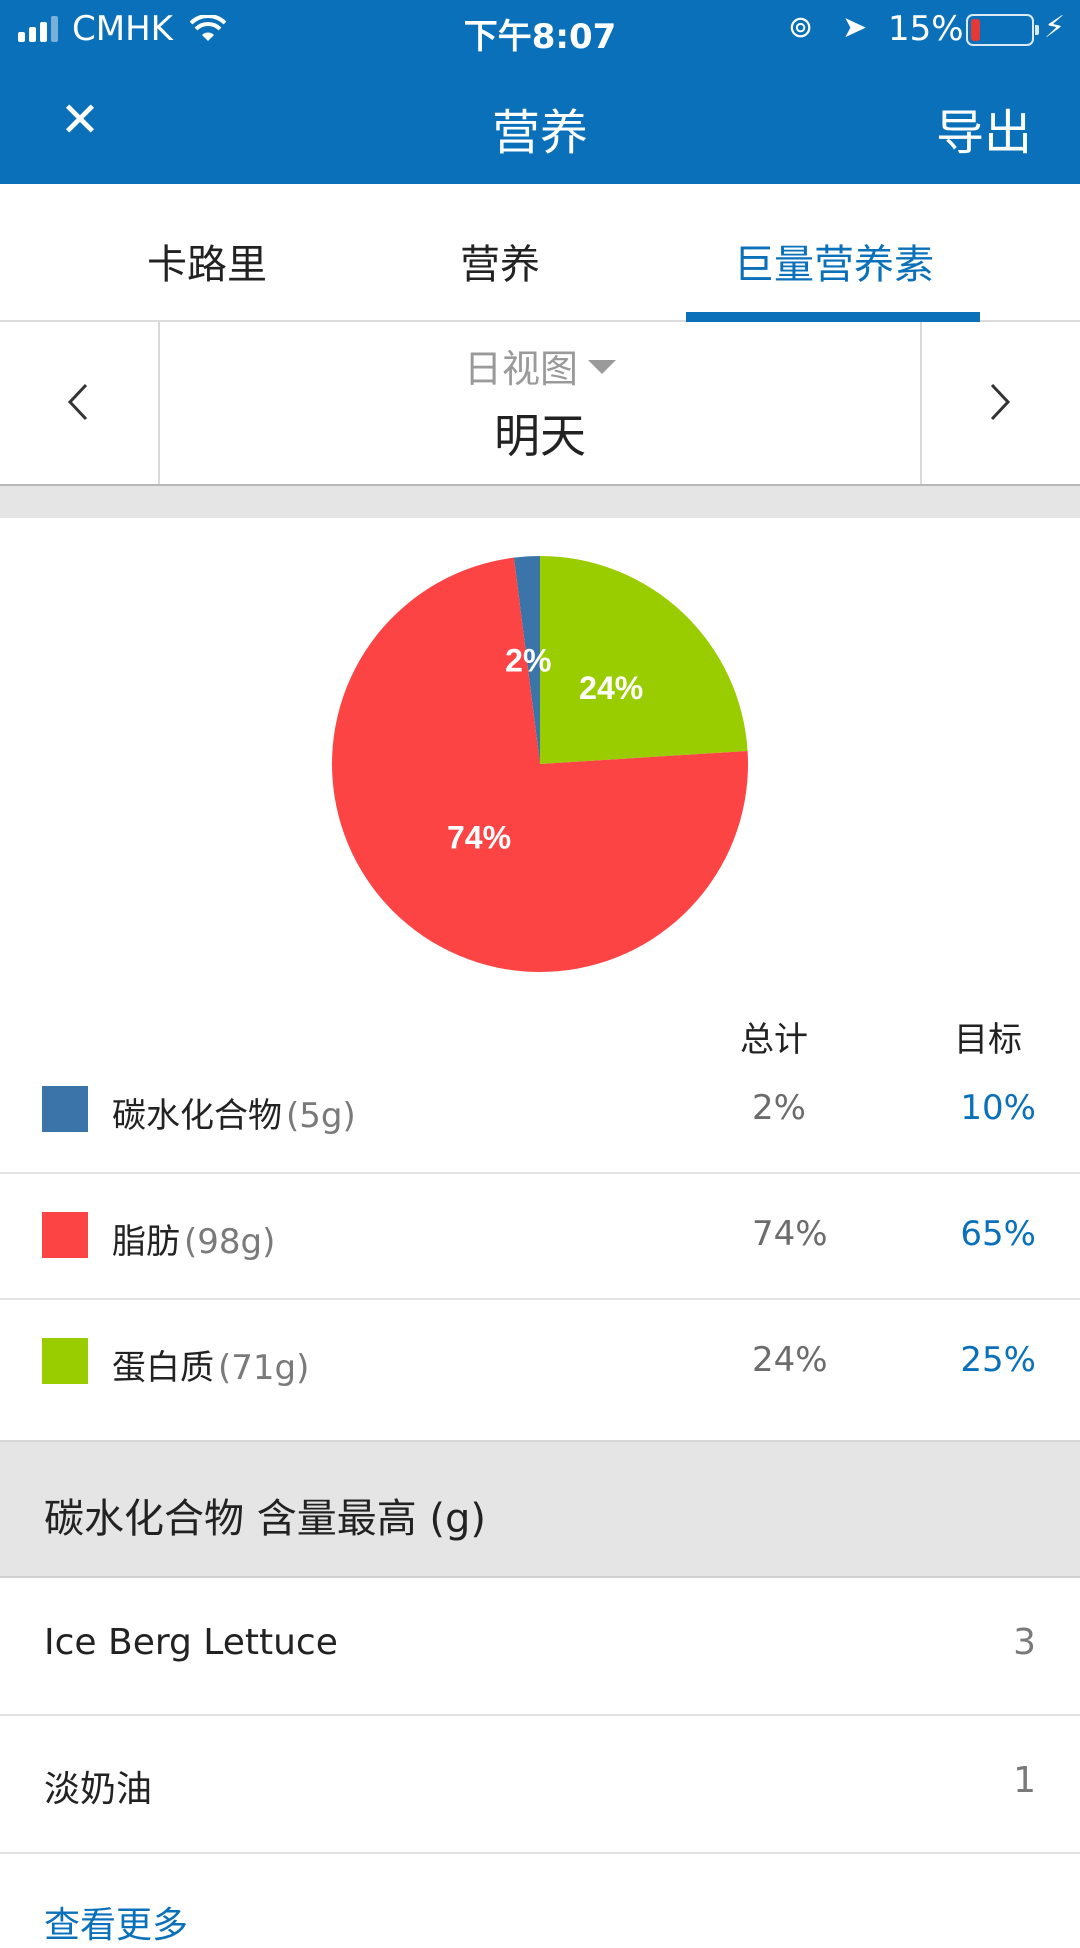  What do you see at coordinates (1024, 1642) in the screenshot?
I see `food-value: 3` at bounding box center [1024, 1642].